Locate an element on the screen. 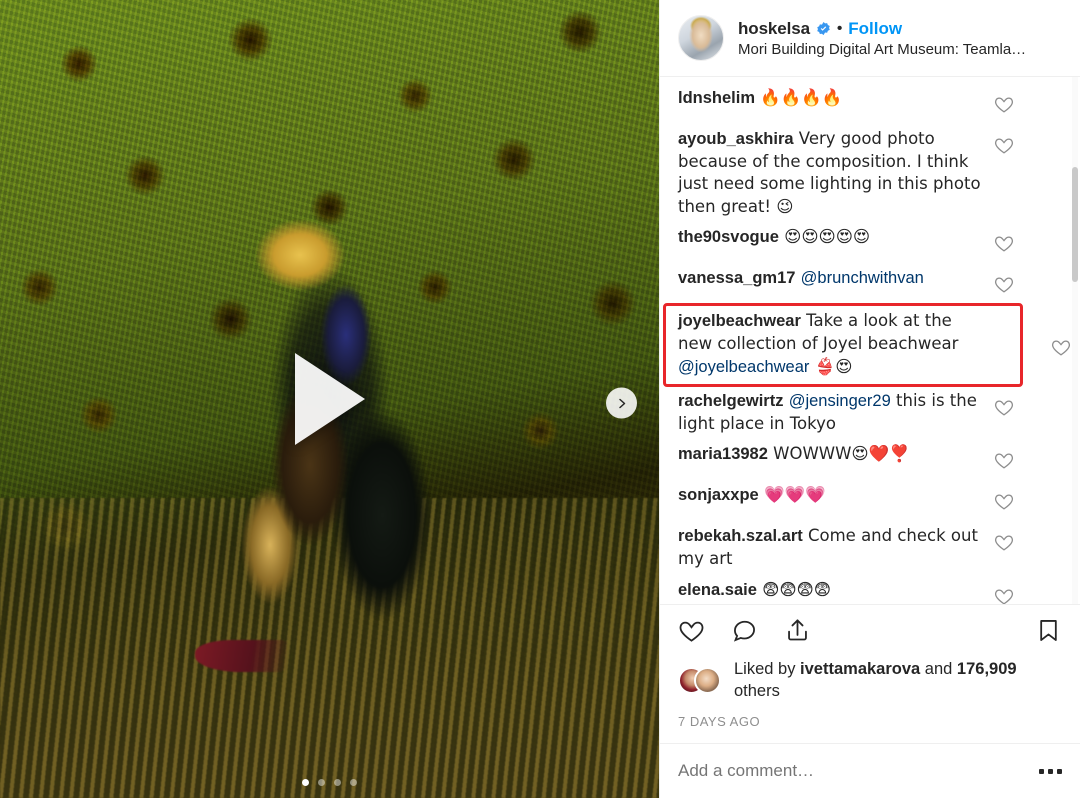 The image size is (1080, 798). comment-row: elena.saie 😨😨😨😨 is located at coordinates (870, 590).